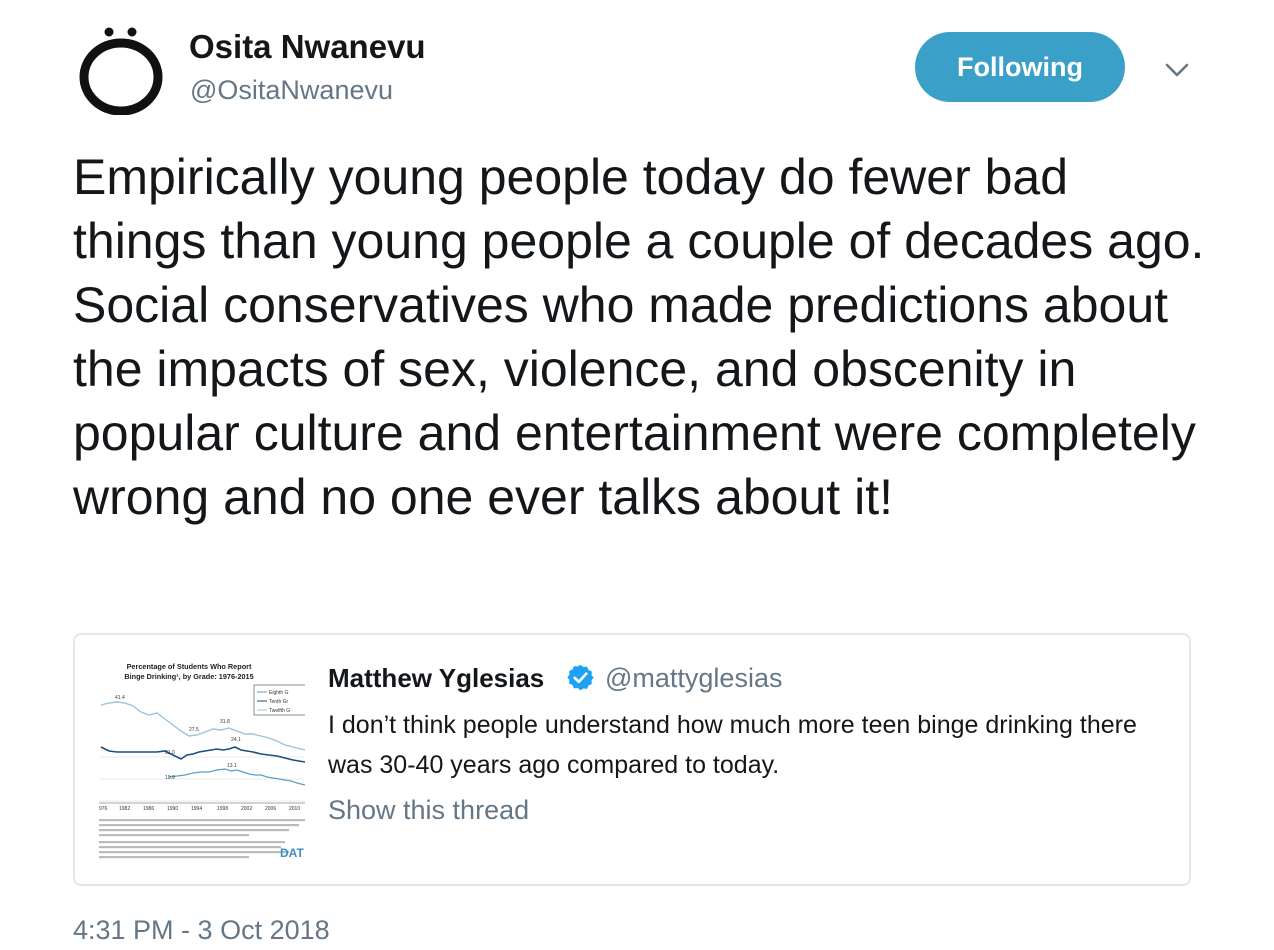 The width and height of the screenshot is (1274, 950). Describe the element at coordinates (222, 809) in the screenshot. I see `thumb-x-1998: 1998` at that location.